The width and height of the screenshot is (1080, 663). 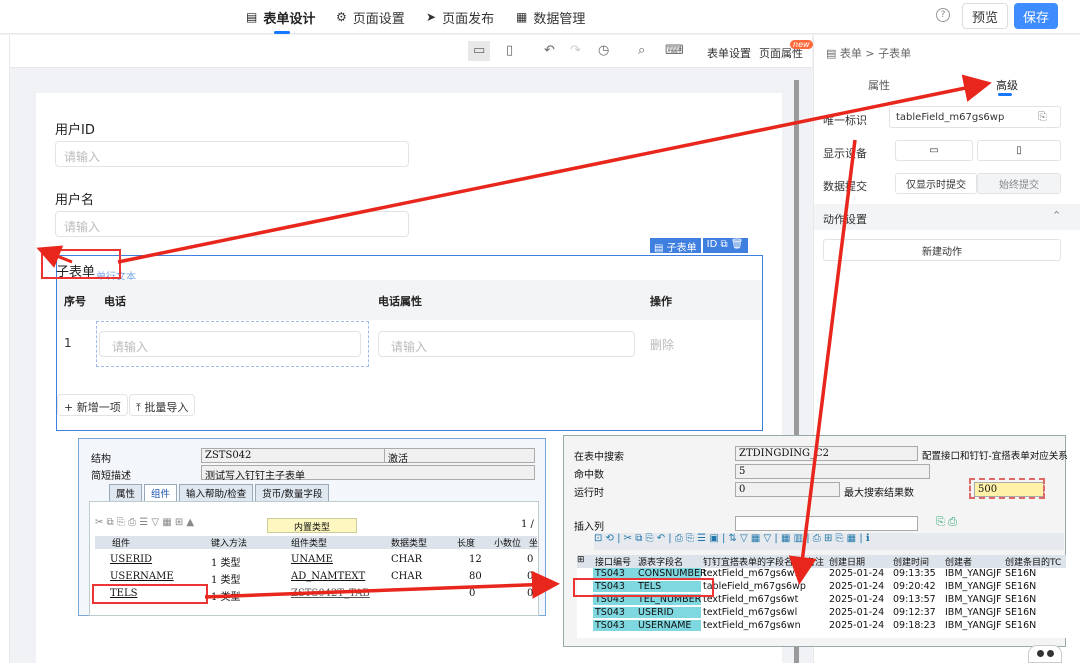 What do you see at coordinates (559, 19) in the screenshot?
I see `tab-label: 数据管理` at bounding box center [559, 19].